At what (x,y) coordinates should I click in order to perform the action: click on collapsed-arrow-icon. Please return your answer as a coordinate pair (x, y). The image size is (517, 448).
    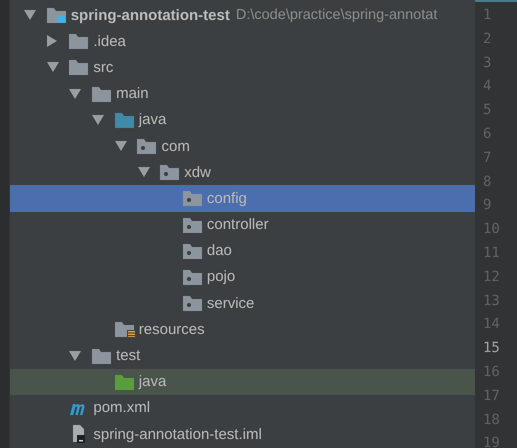
    Looking at the image, I should click on (51, 41).